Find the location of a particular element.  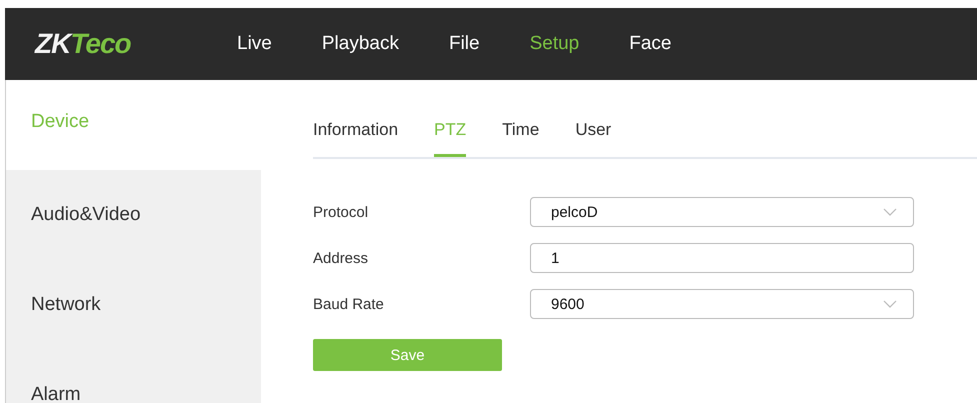

dropdown: pelcoD is located at coordinates (722, 212).